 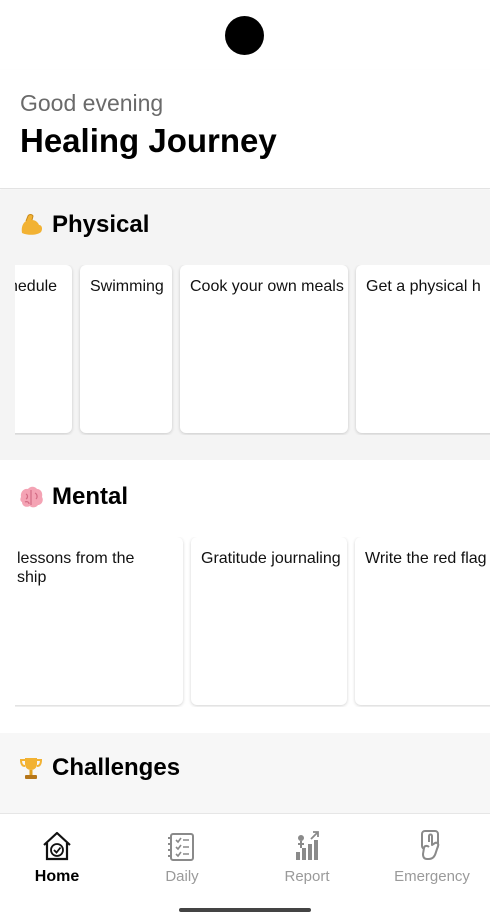 I want to click on tab-home: Home, so click(x=57, y=857).